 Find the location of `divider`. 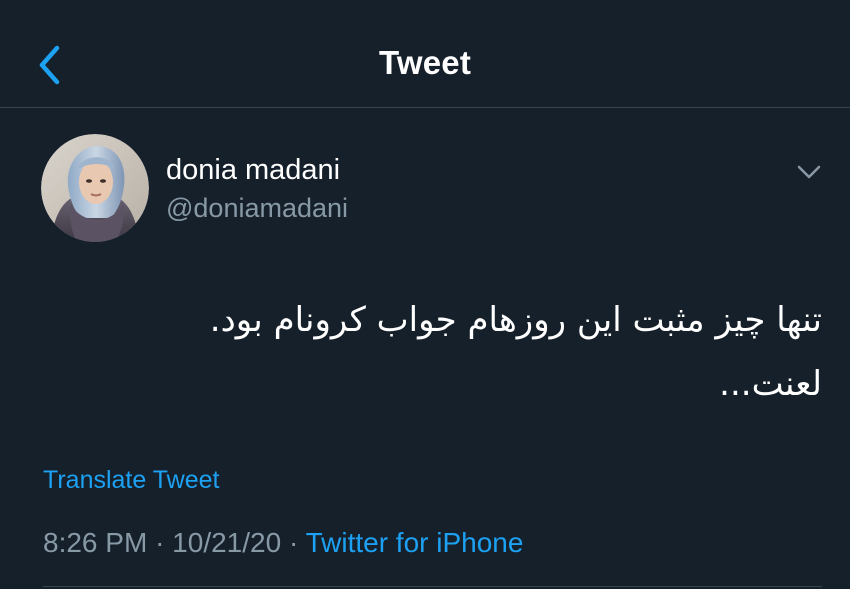

divider is located at coordinates (432, 586).